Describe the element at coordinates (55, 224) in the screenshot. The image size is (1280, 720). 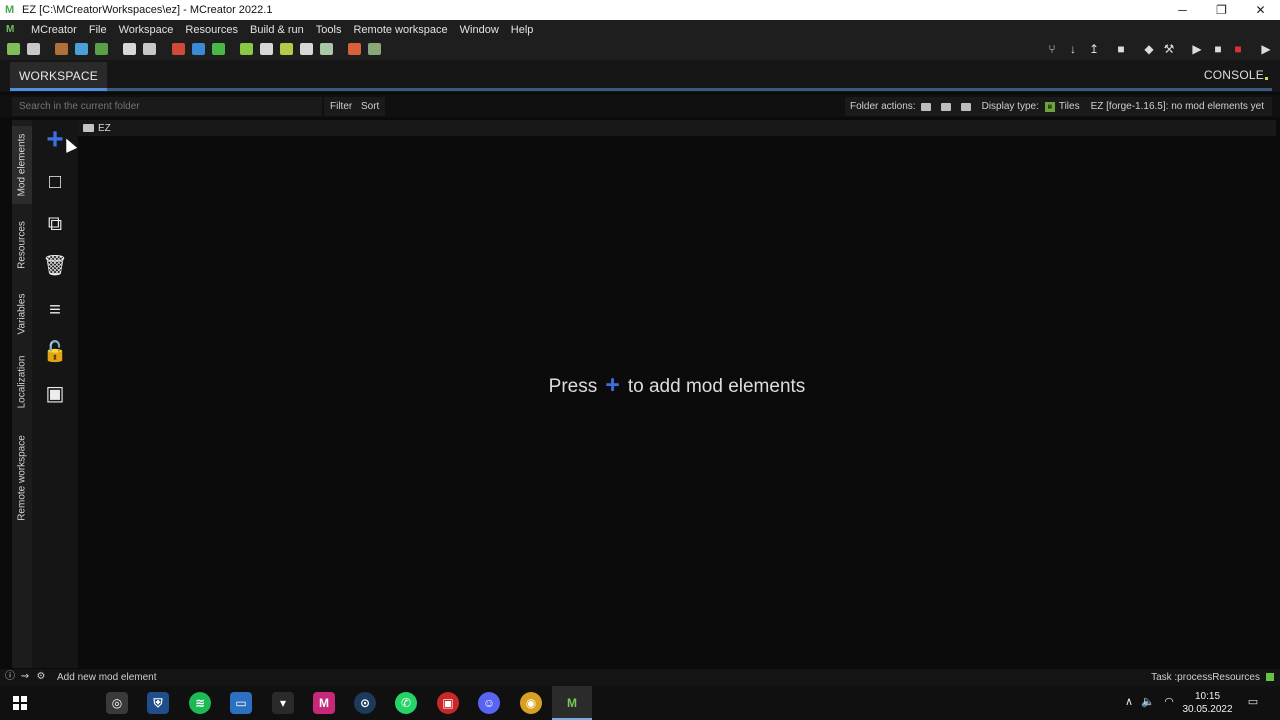
I see `duplicate-element-icon: ⧉` at that location.